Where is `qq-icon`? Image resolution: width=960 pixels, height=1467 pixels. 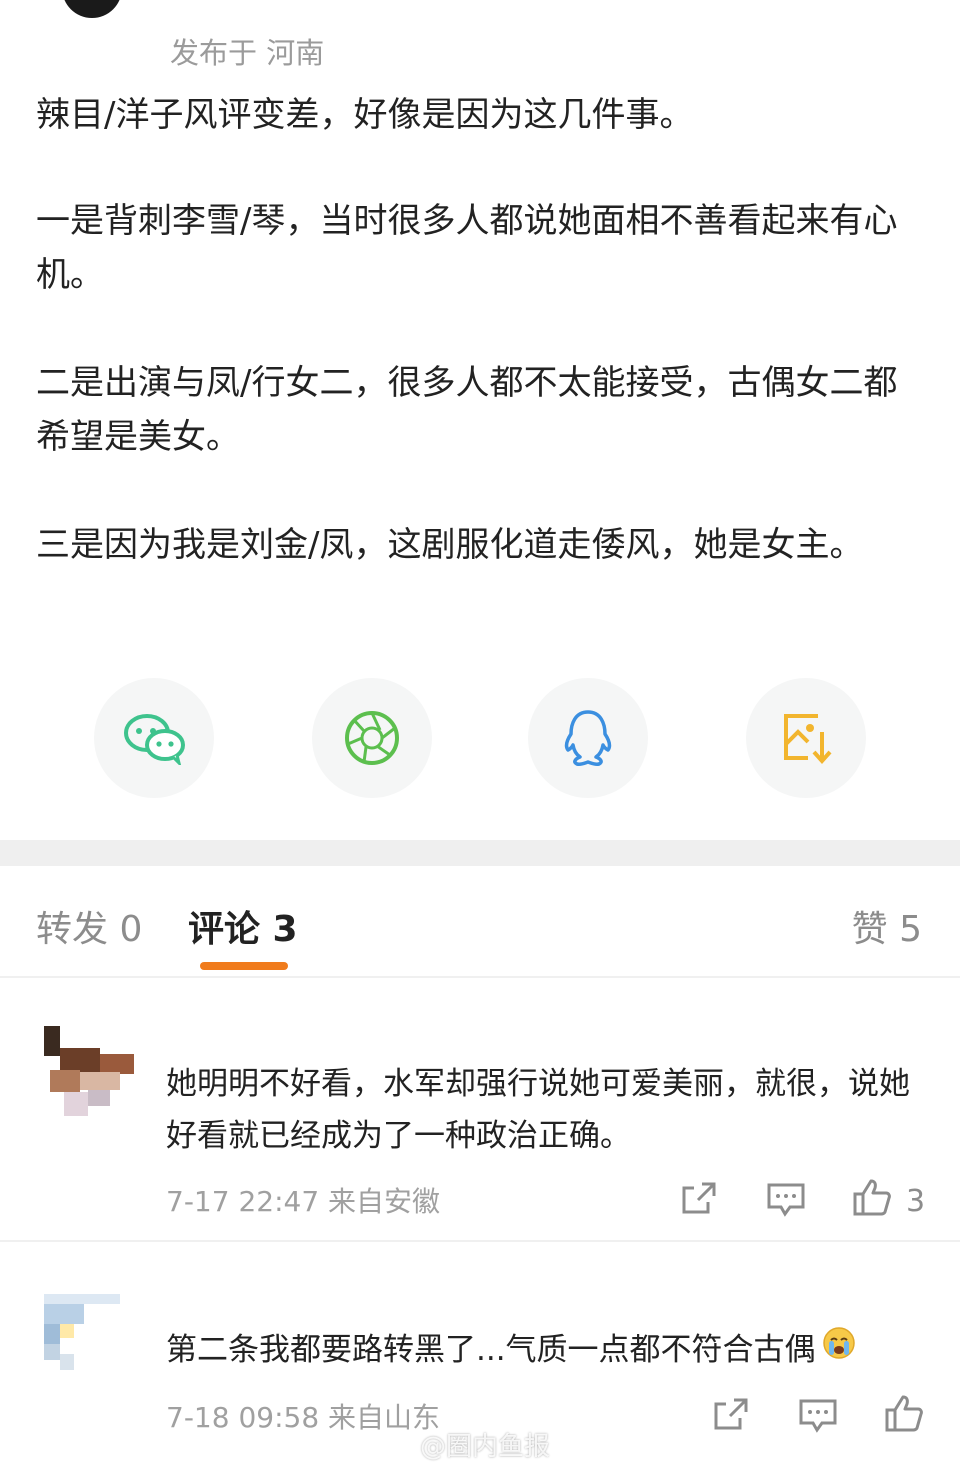 qq-icon is located at coordinates (588, 738).